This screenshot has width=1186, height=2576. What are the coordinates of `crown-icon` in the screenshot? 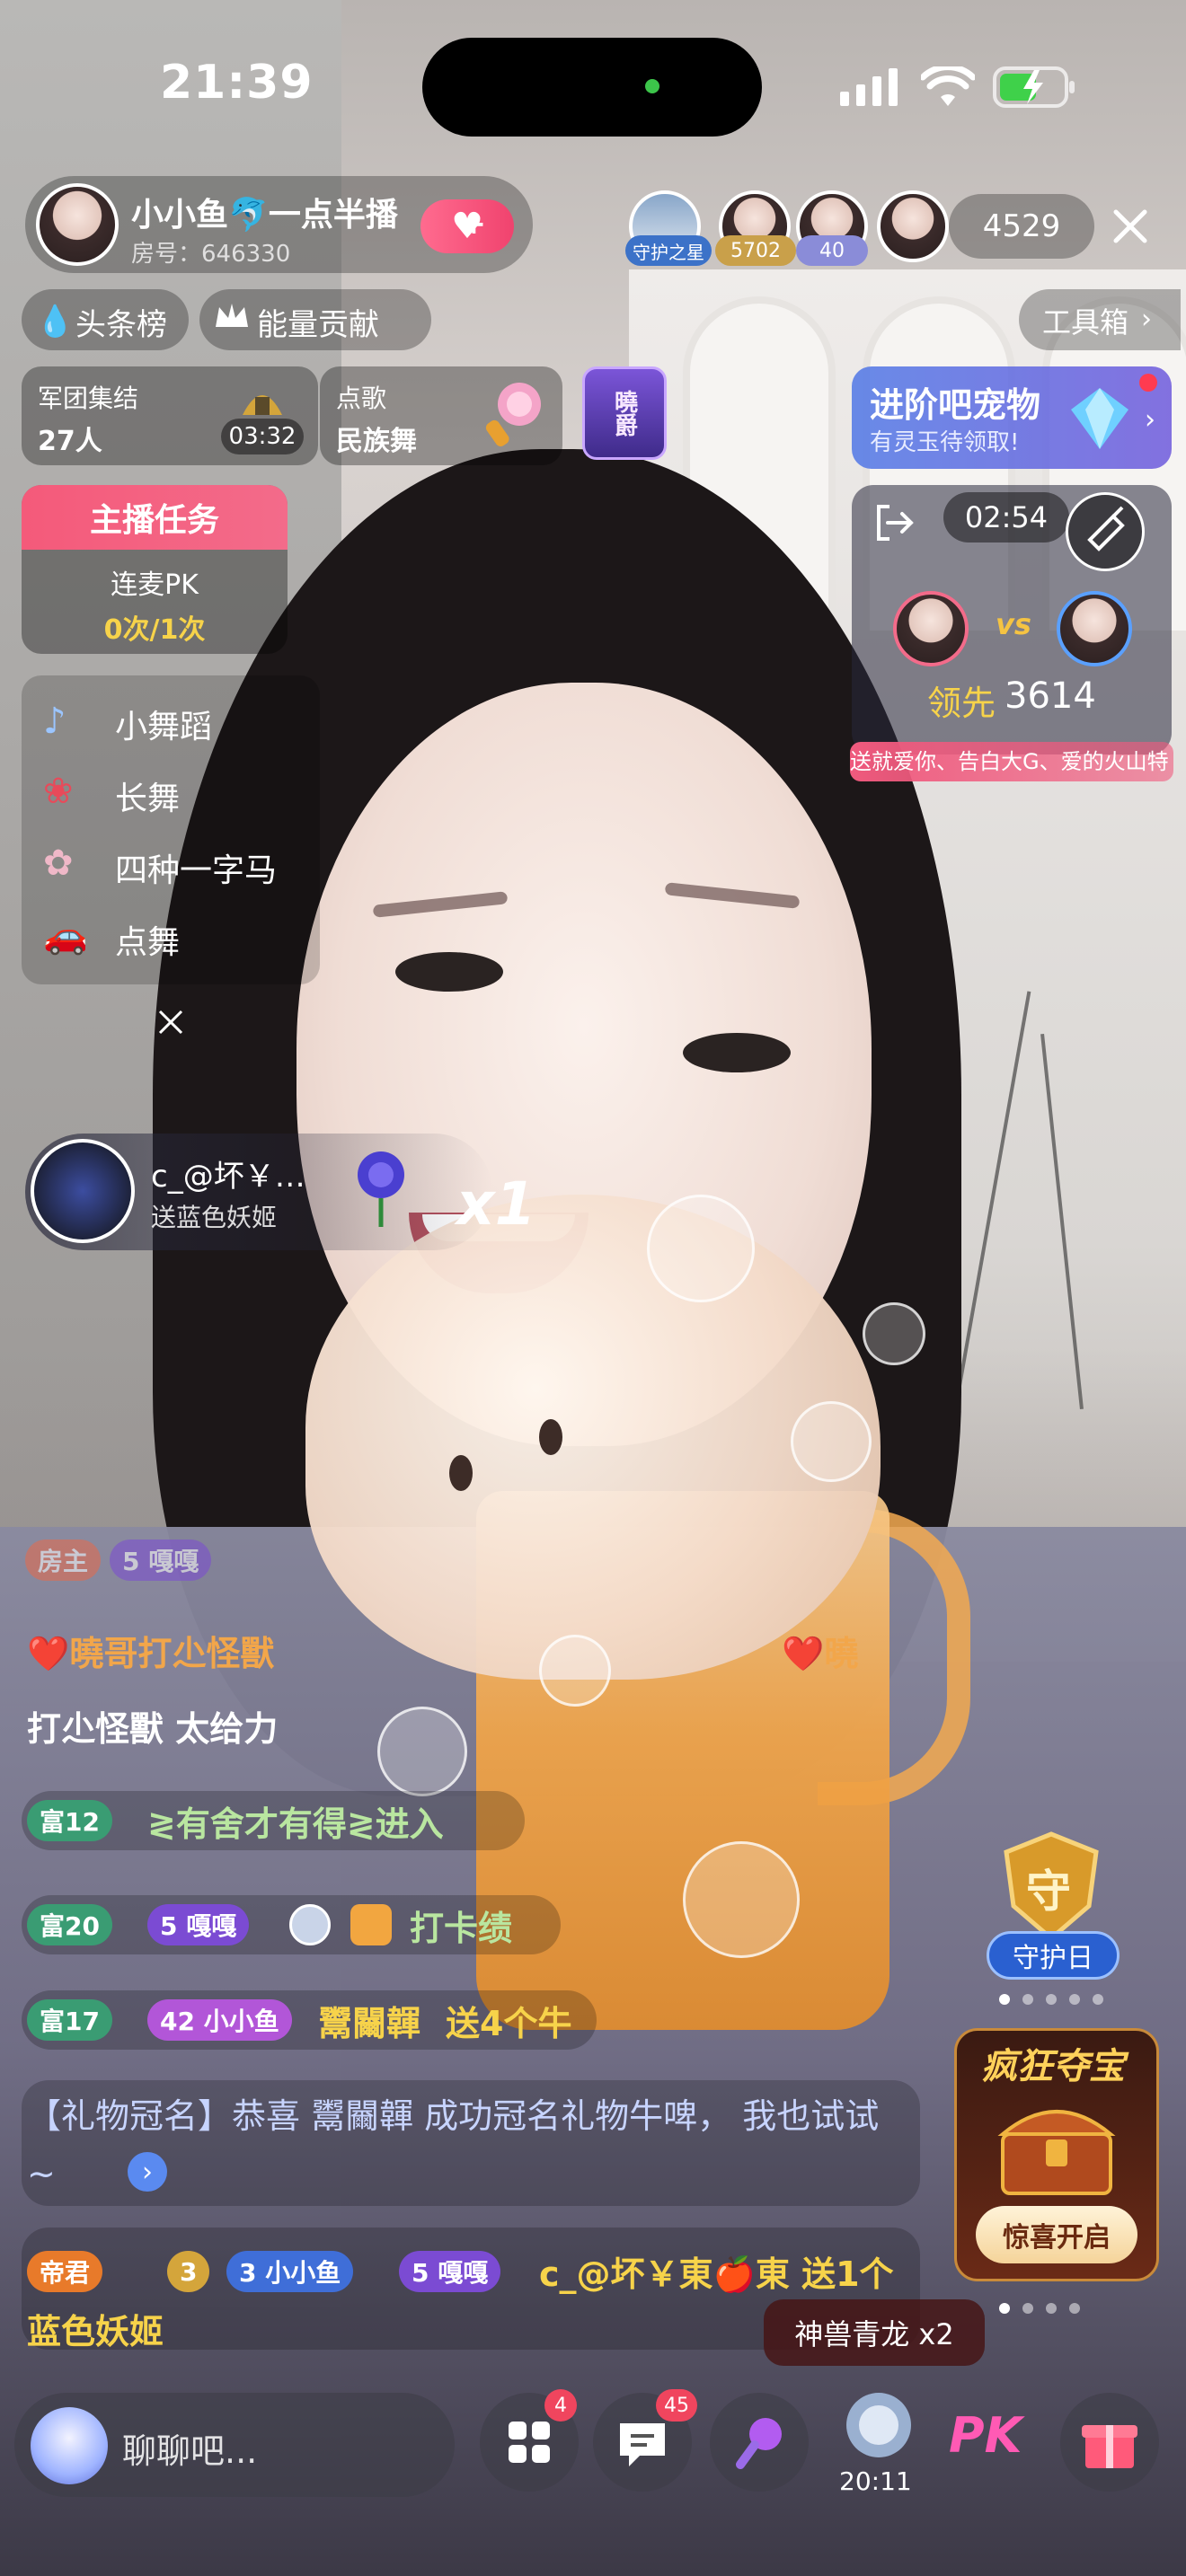 It's located at (232, 316).